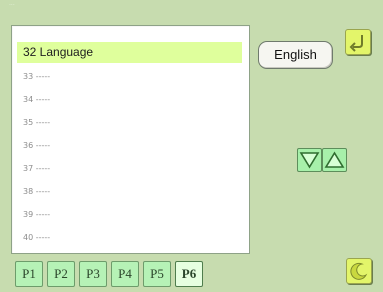 Image resolution: width=383 pixels, height=292 pixels. What do you see at coordinates (93, 274) in the screenshot?
I see `tab-p3: P3` at bounding box center [93, 274].